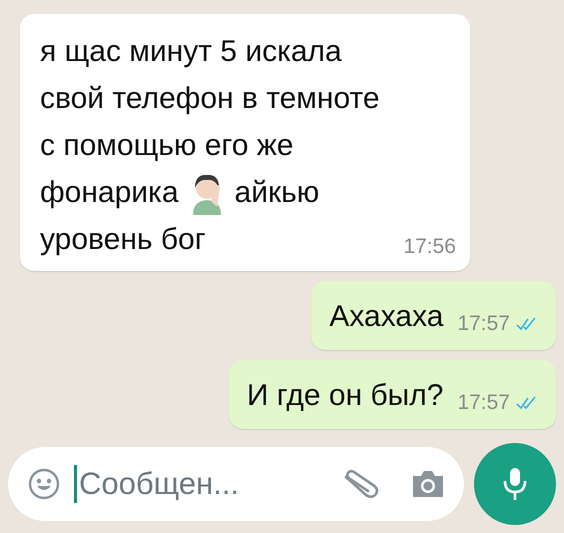 The image size is (564, 533). Describe the element at coordinates (167, 146) in the screenshot. I see `message-text: с помощью его же` at that location.